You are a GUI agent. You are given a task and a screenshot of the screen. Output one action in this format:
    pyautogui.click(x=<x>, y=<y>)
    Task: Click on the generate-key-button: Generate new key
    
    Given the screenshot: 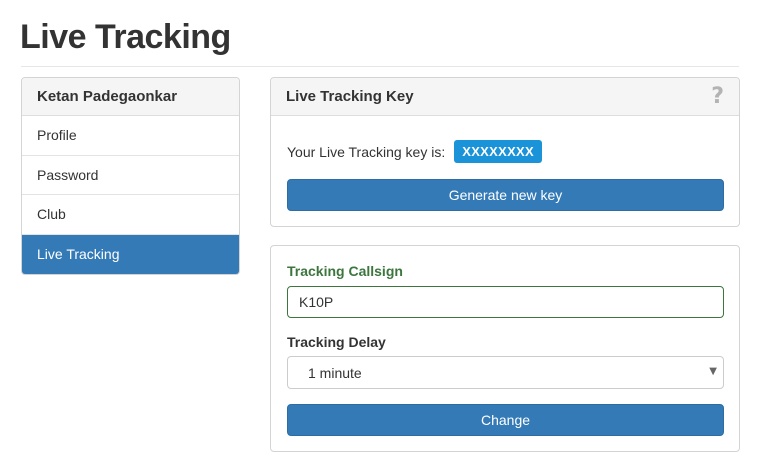 What is the action you would take?
    pyautogui.click(x=505, y=195)
    